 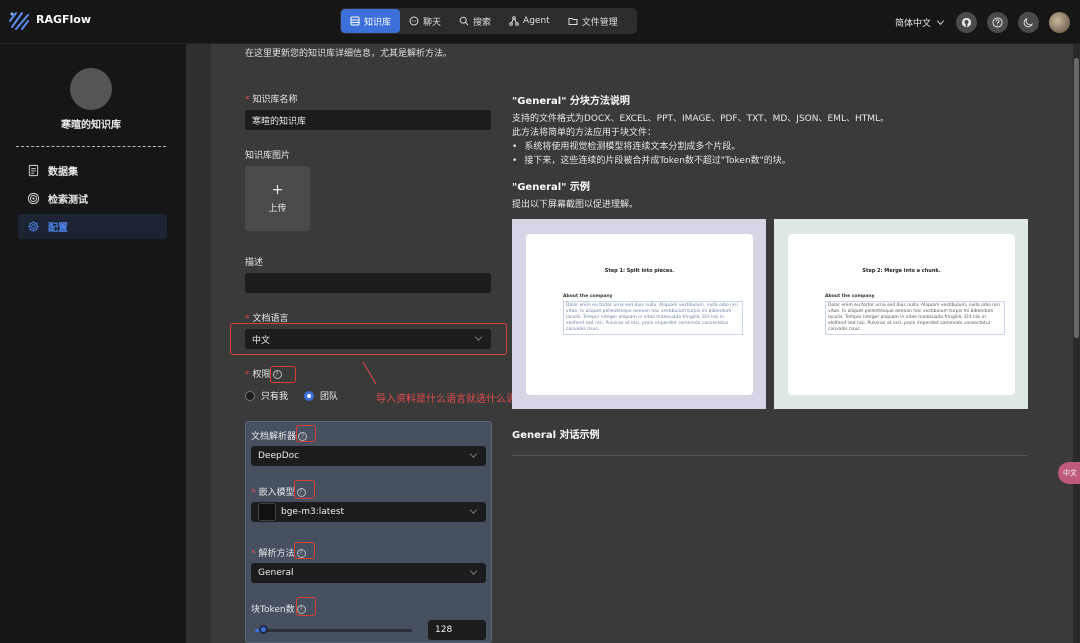 I want to click on github-icon, so click(x=966, y=22).